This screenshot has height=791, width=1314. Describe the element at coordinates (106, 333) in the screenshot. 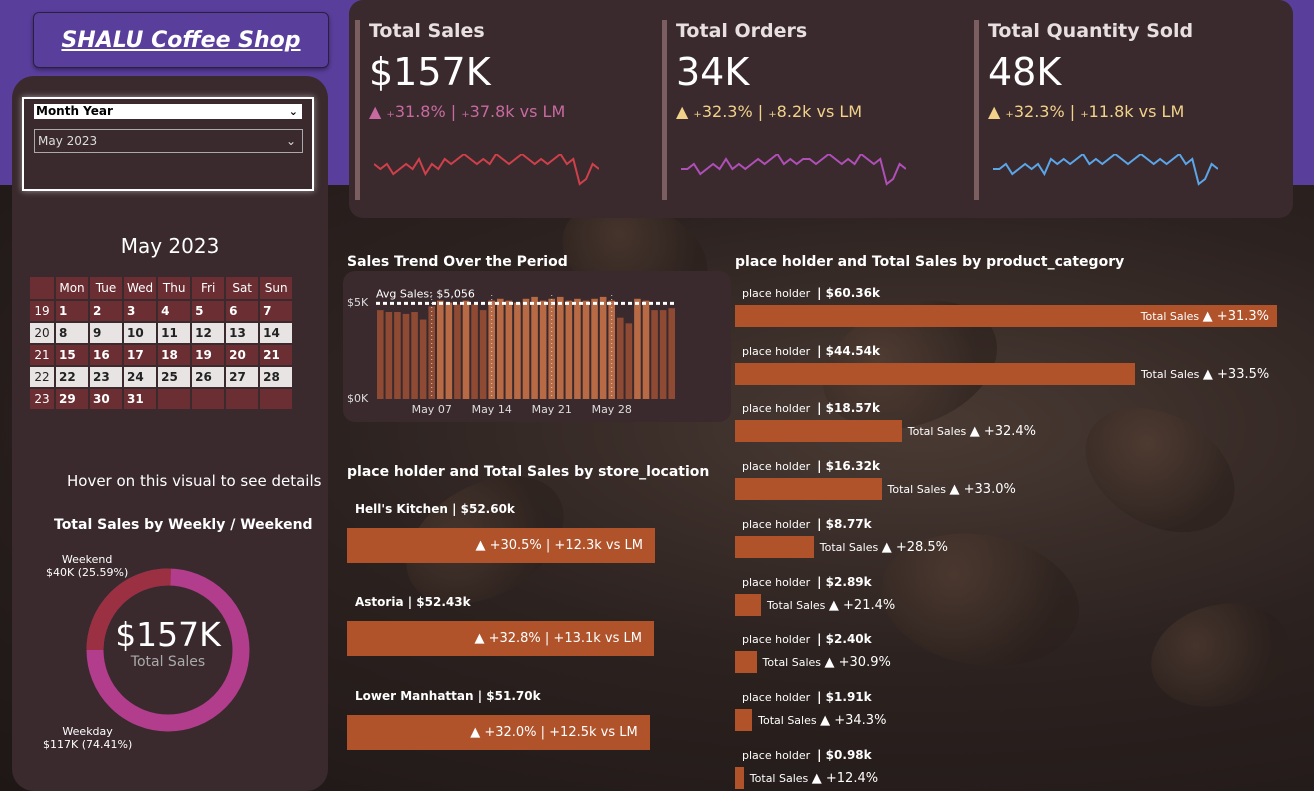

I see `calendar-day-cell: 9` at that location.